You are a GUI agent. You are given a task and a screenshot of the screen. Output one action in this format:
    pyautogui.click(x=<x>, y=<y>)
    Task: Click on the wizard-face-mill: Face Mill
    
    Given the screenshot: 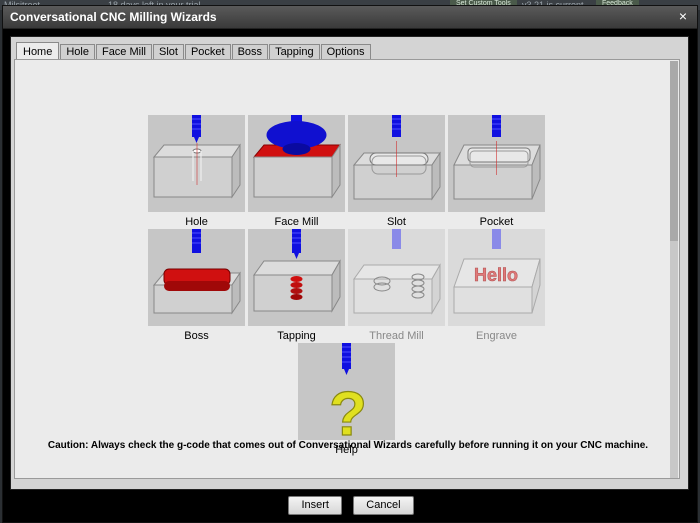 What is the action you would take?
    pyautogui.click(x=296, y=171)
    